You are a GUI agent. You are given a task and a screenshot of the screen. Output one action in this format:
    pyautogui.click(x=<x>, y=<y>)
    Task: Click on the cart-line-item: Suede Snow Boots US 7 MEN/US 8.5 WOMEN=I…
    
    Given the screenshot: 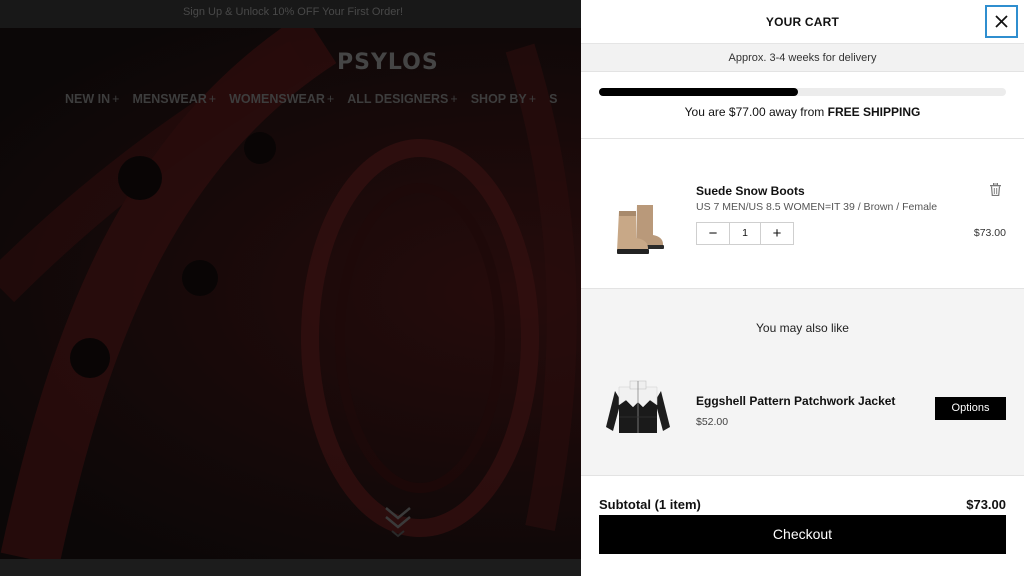 What is the action you would take?
    pyautogui.click(x=802, y=214)
    